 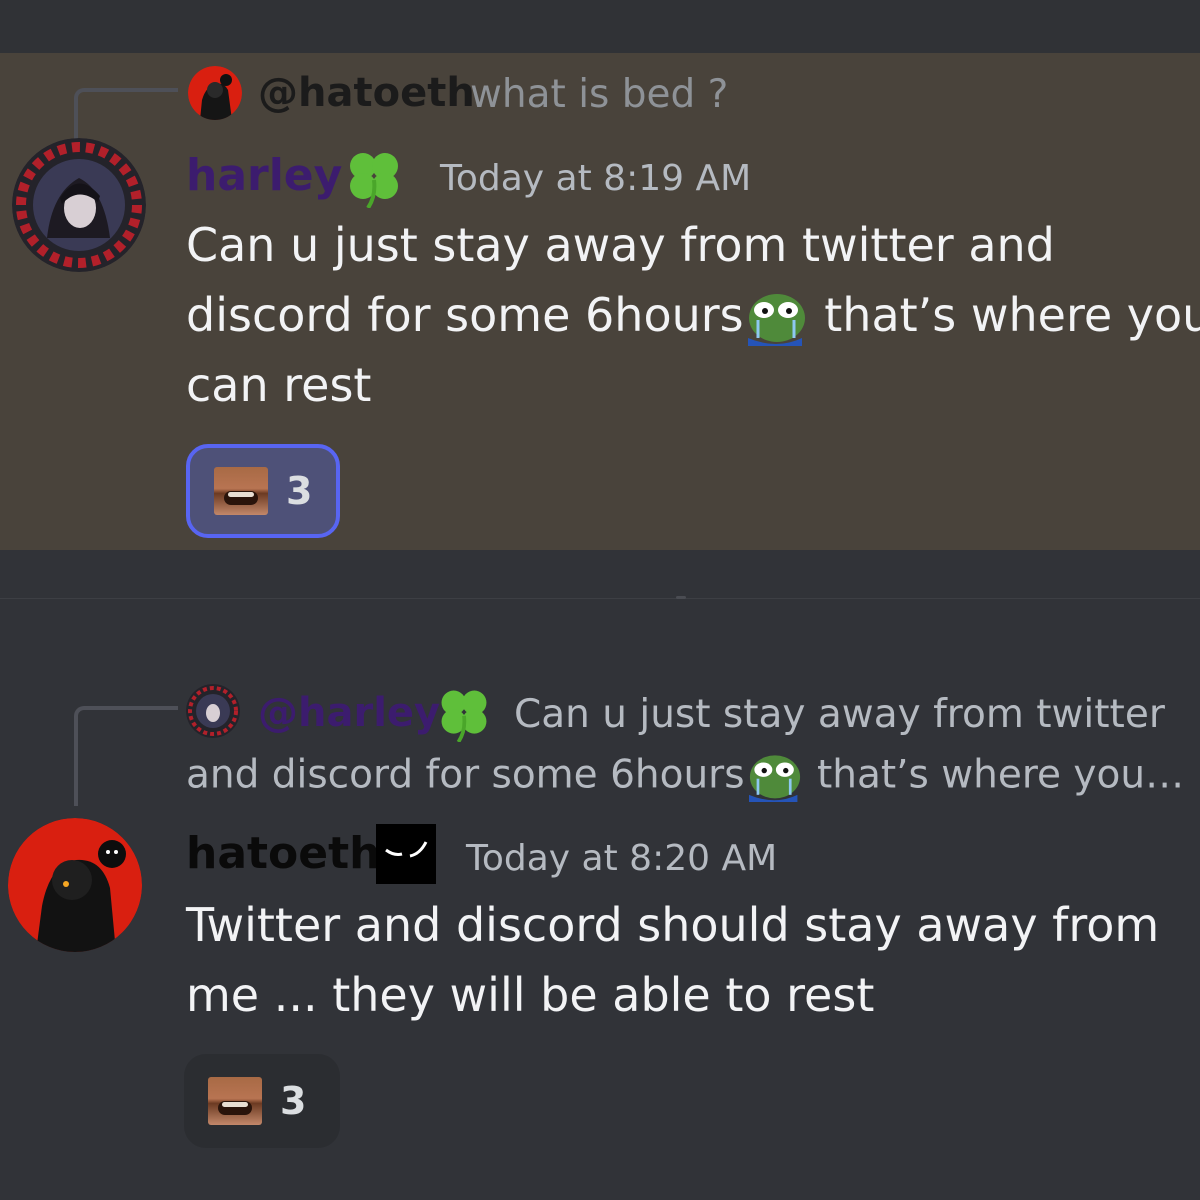 What do you see at coordinates (465, 315) in the screenshot?
I see `message-text-segment: discord for some 6hours` at bounding box center [465, 315].